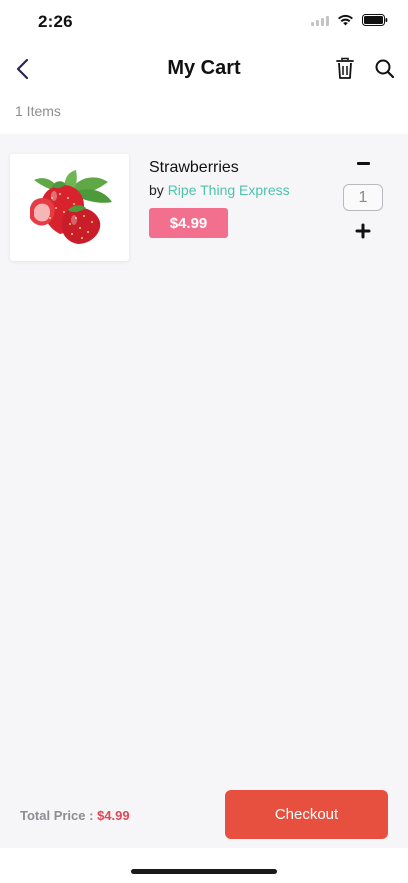 This screenshot has height=883, width=408. Describe the element at coordinates (194, 168) in the screenshot. I see `product-name: Strawberries` at that location.